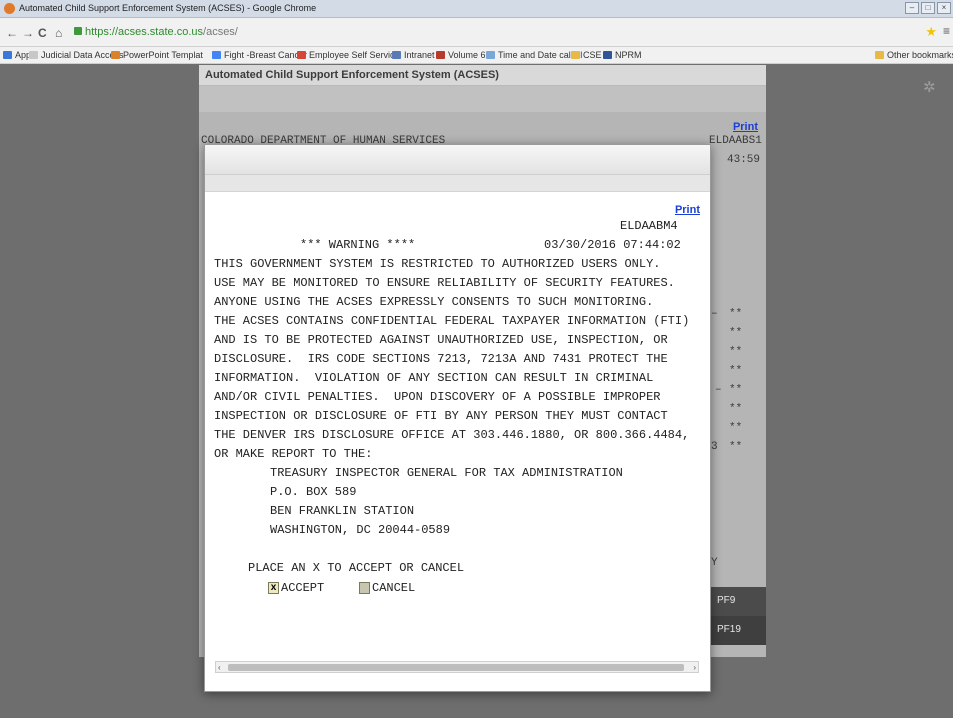 Image resolution: width=953 pixels, height=718 pixels. I want to click on accept-prompt: PLACE AN X TO ACCEPT OR CANCEL, so click(356, 568).